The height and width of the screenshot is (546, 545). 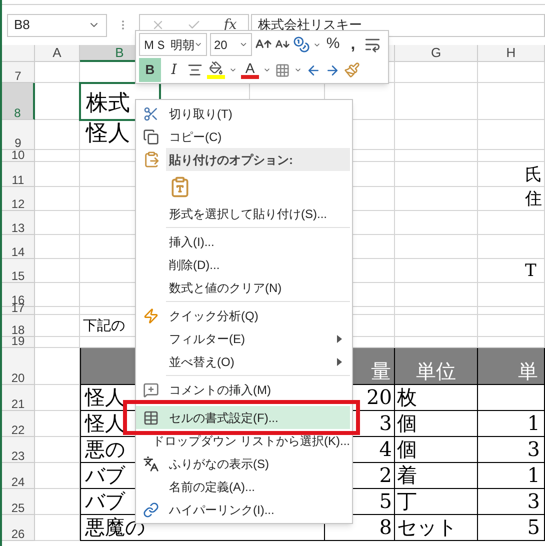 I want to click on column-header: H, so click(x=511, y=53).